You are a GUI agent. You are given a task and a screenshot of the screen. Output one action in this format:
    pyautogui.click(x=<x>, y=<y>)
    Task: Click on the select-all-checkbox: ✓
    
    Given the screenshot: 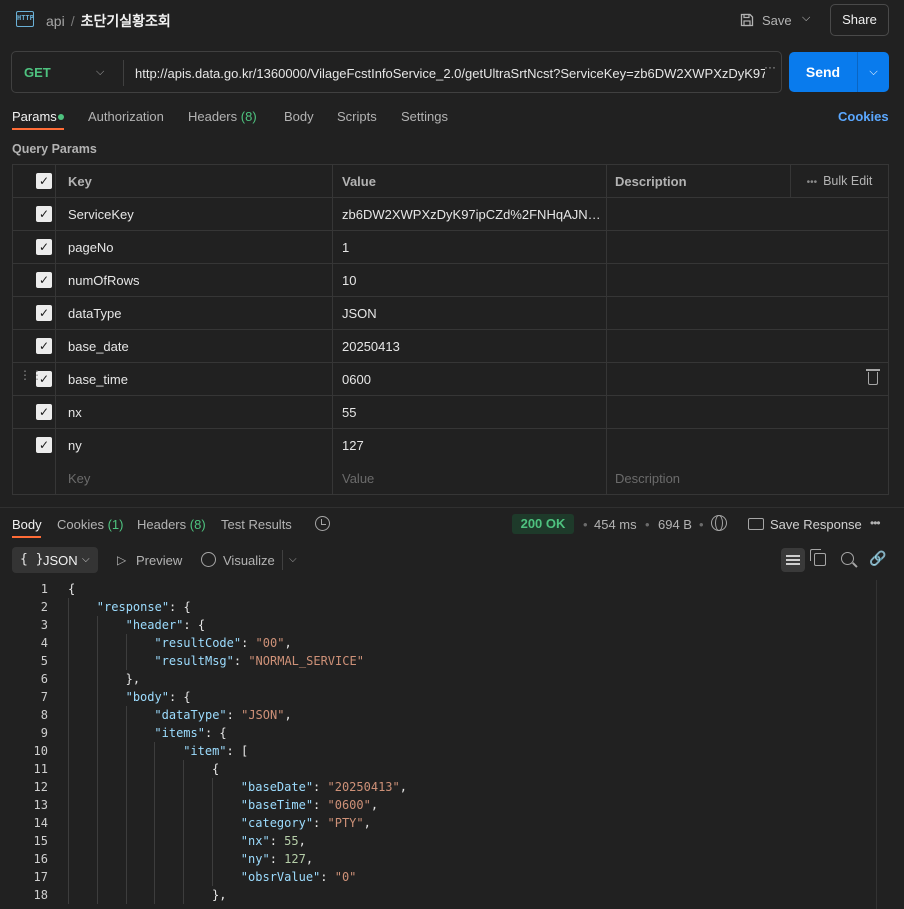 What is the action you would take?
    pyautogui.click(x=44, y=181)
    